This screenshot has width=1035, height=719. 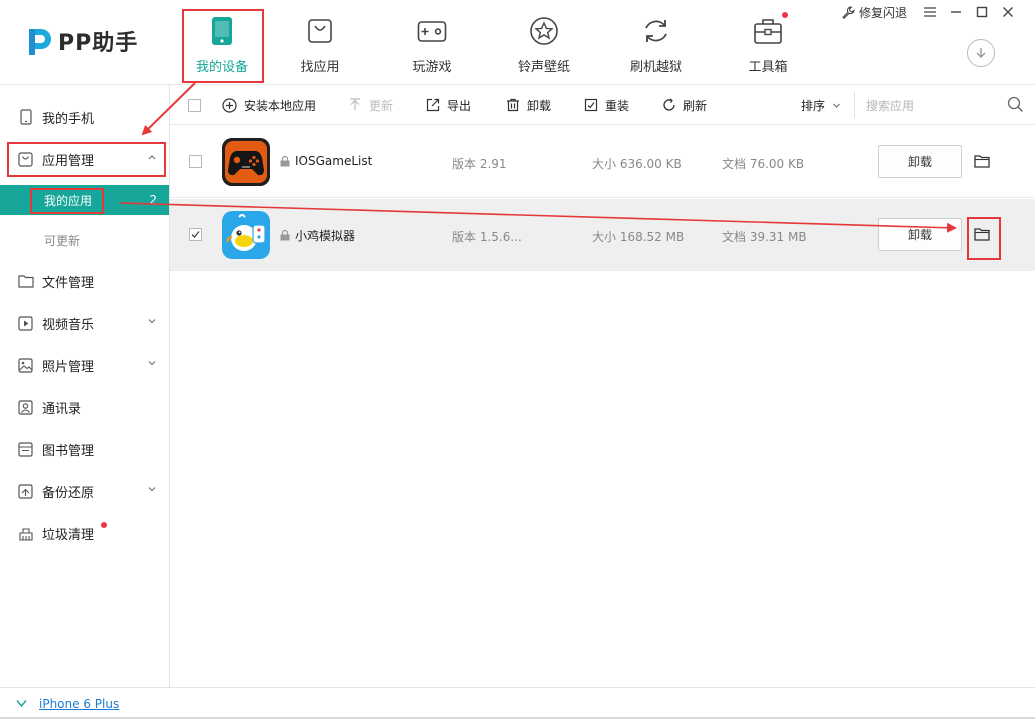 I want to click on nav-label: 找应用, so click(x=320, y=67).